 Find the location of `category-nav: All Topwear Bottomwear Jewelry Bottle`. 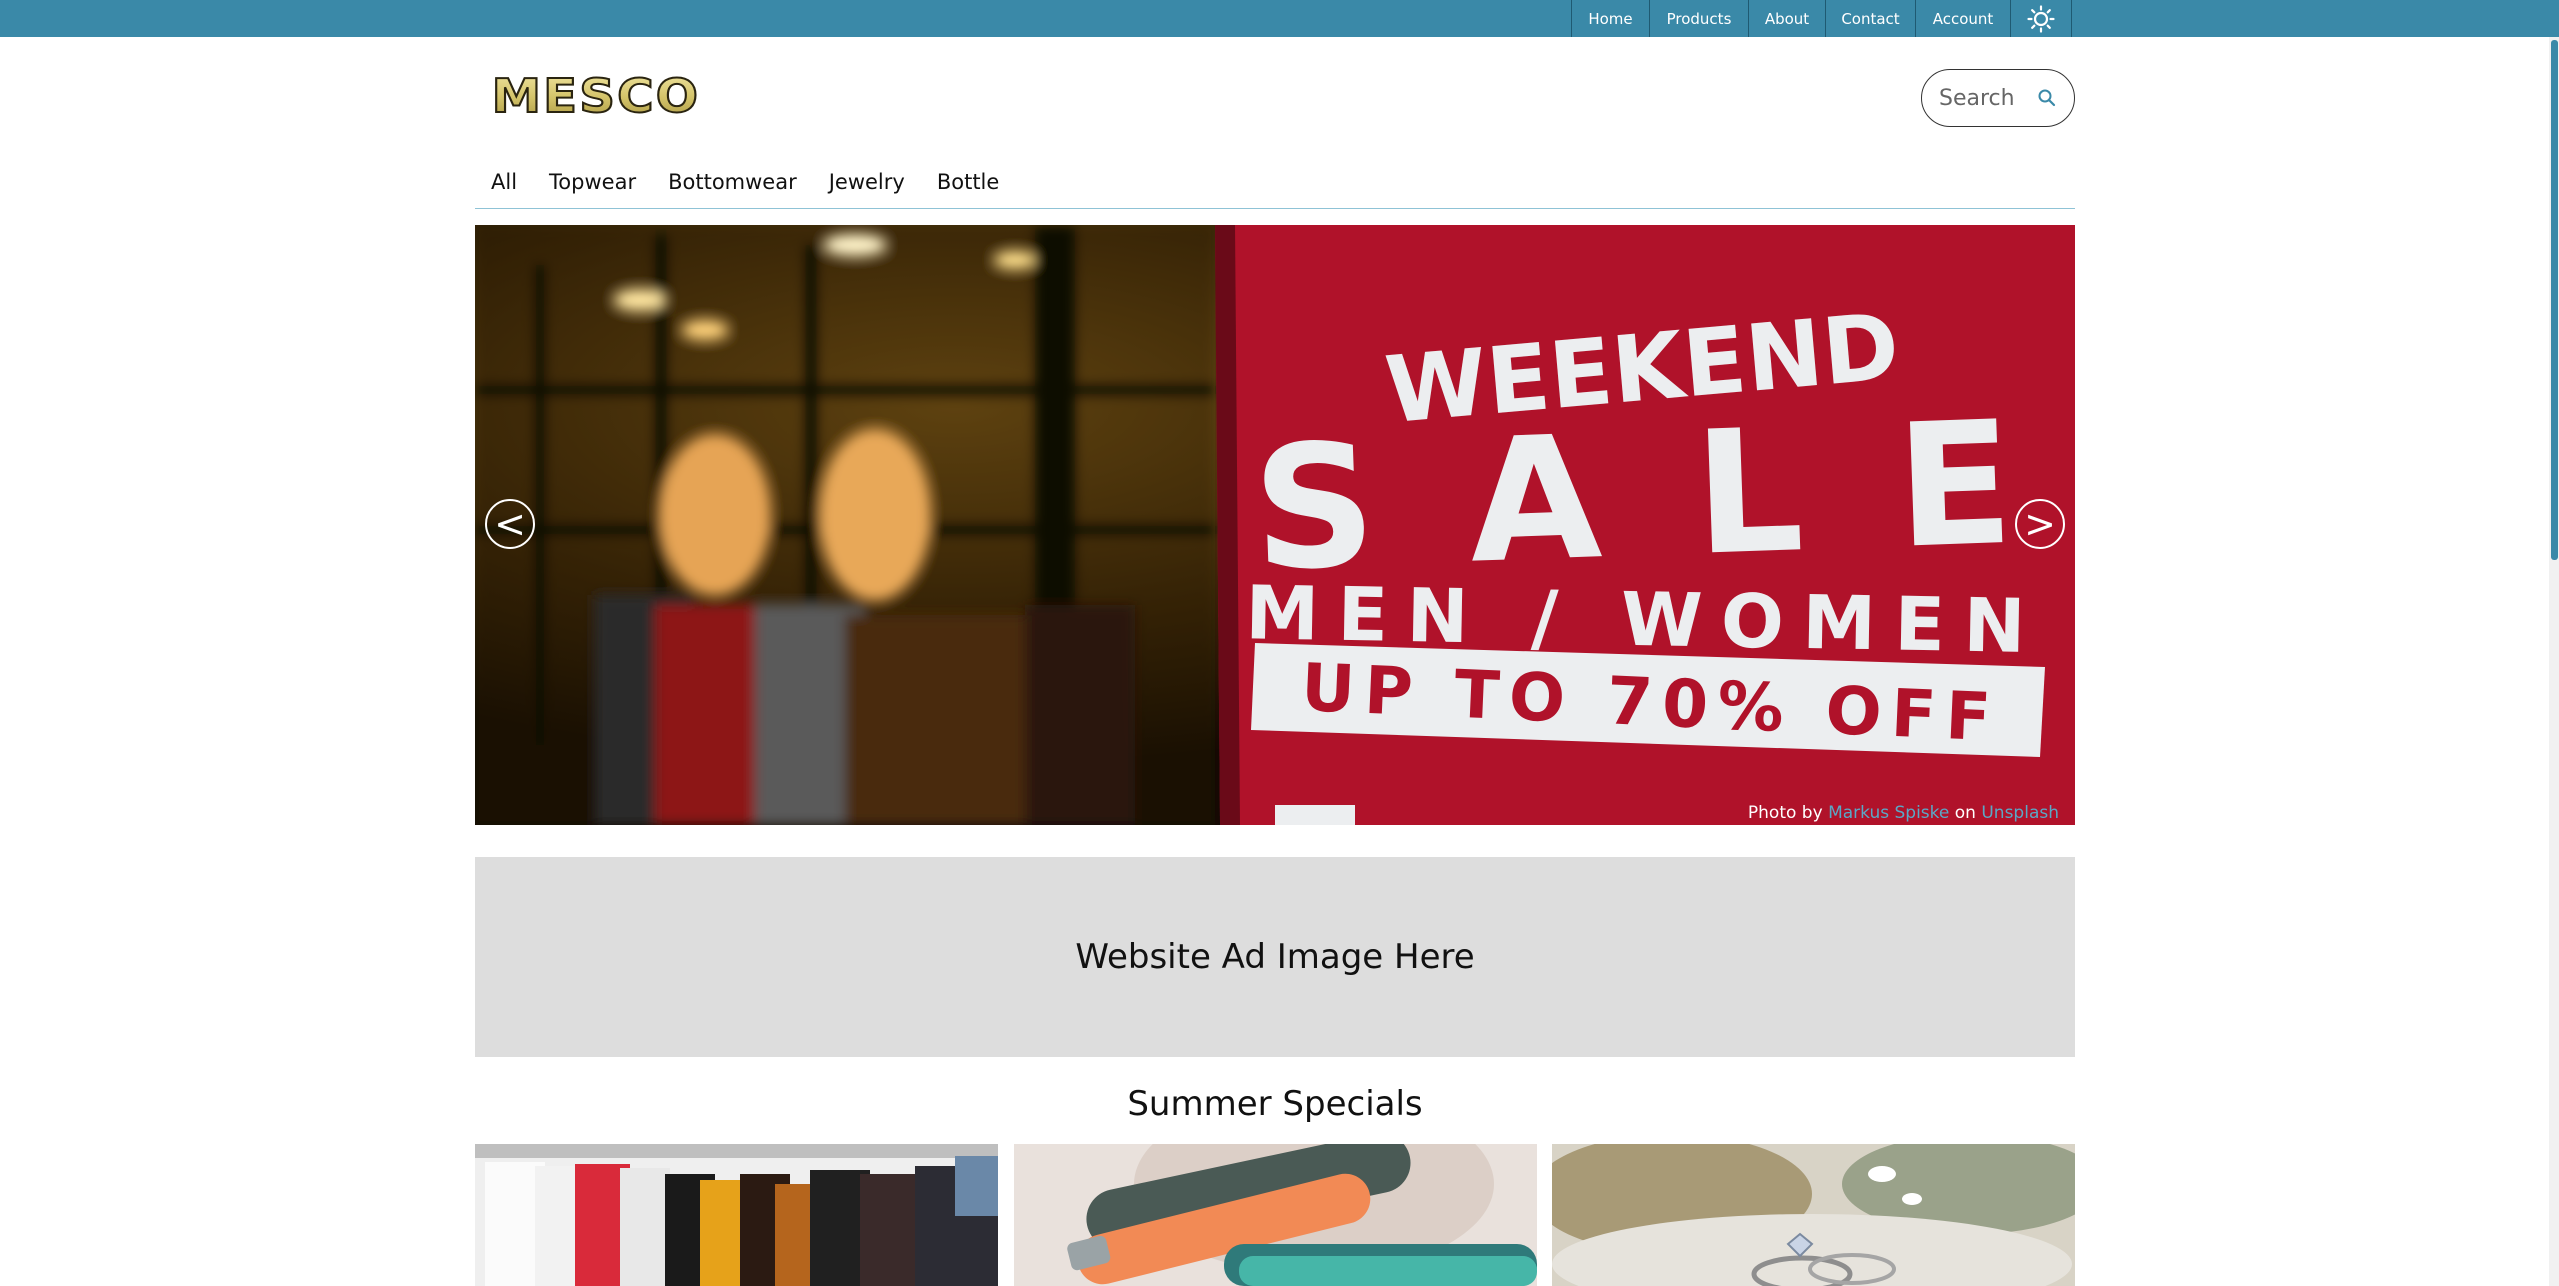

category-nav: All Topwear Bottomwear Jewelry Bottle is located at coordinates (1275, 187).